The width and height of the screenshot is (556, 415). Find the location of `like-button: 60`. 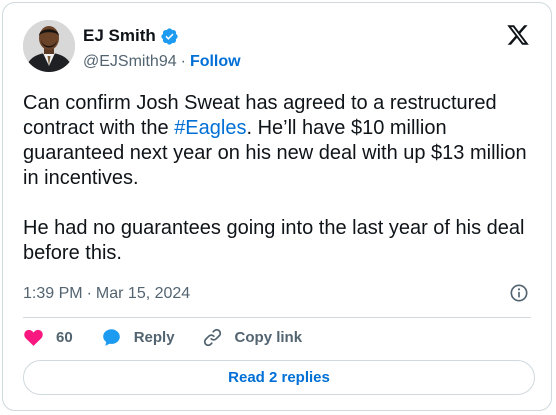

like-button: 60 is located at coordinates (48, 337).